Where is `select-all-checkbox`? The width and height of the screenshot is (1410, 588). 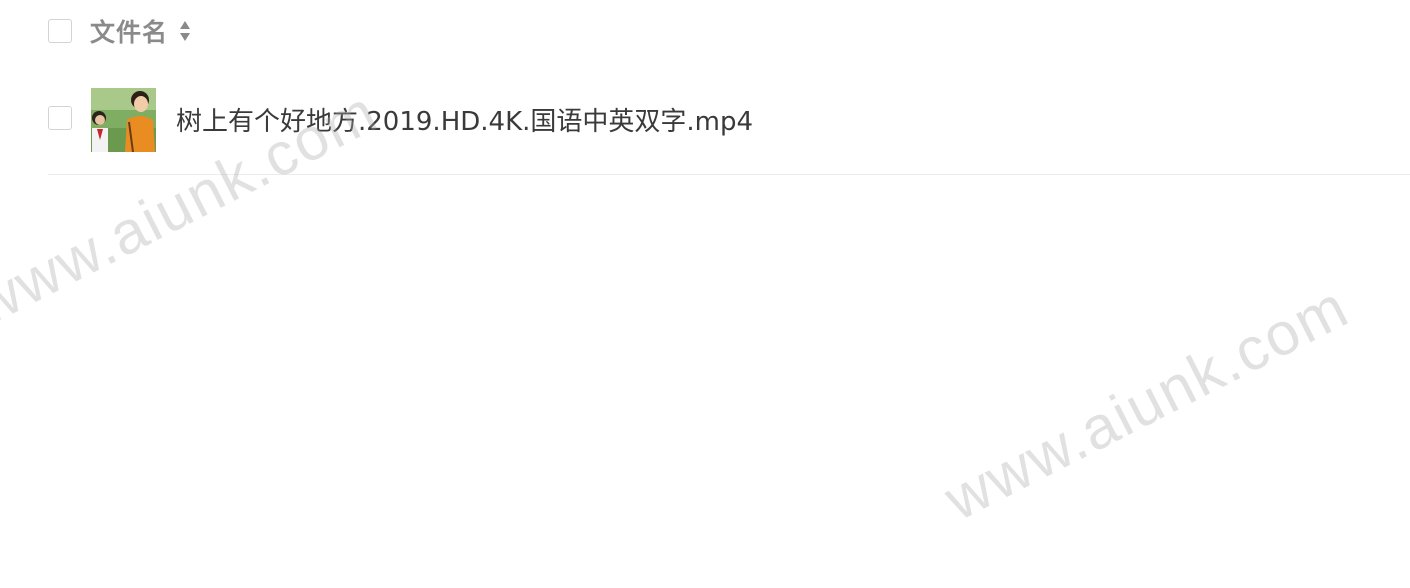
select-all-checkbox is located at coordinates (60, 31).